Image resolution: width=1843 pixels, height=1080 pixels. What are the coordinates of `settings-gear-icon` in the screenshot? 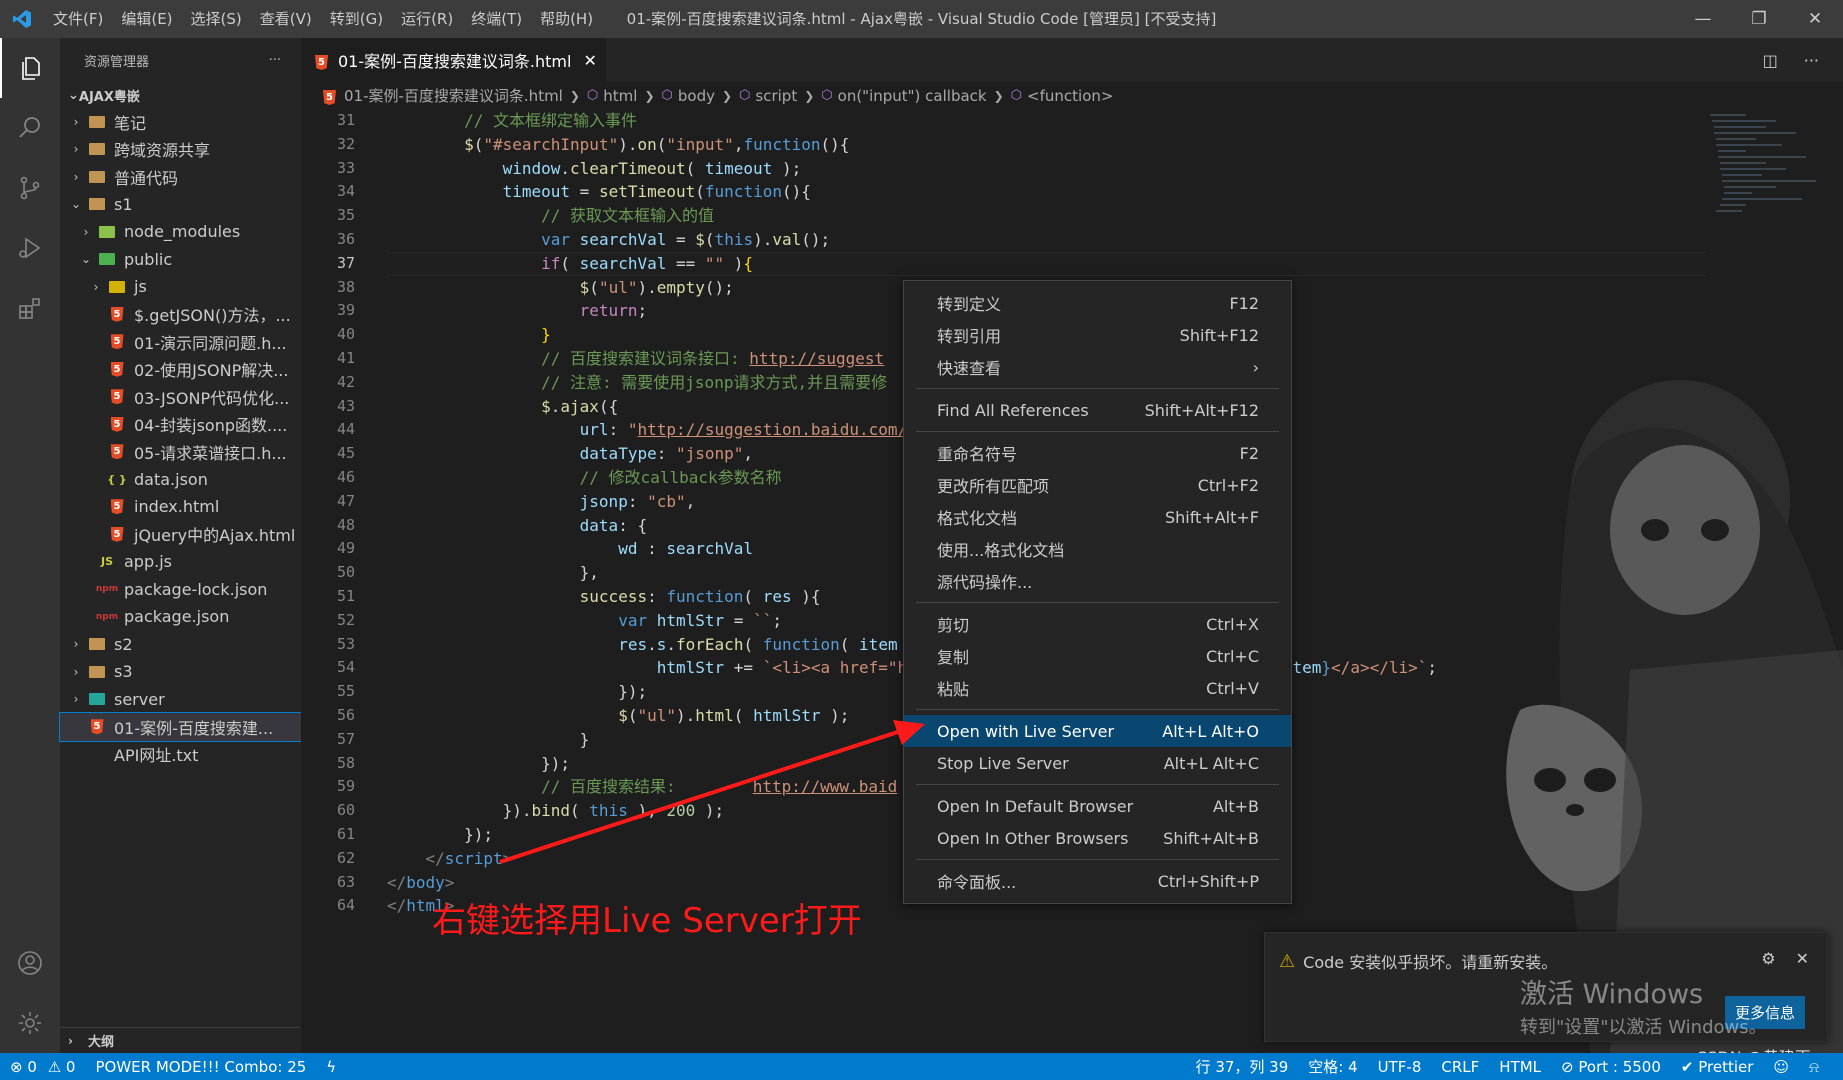 It's located at (30, 1023).